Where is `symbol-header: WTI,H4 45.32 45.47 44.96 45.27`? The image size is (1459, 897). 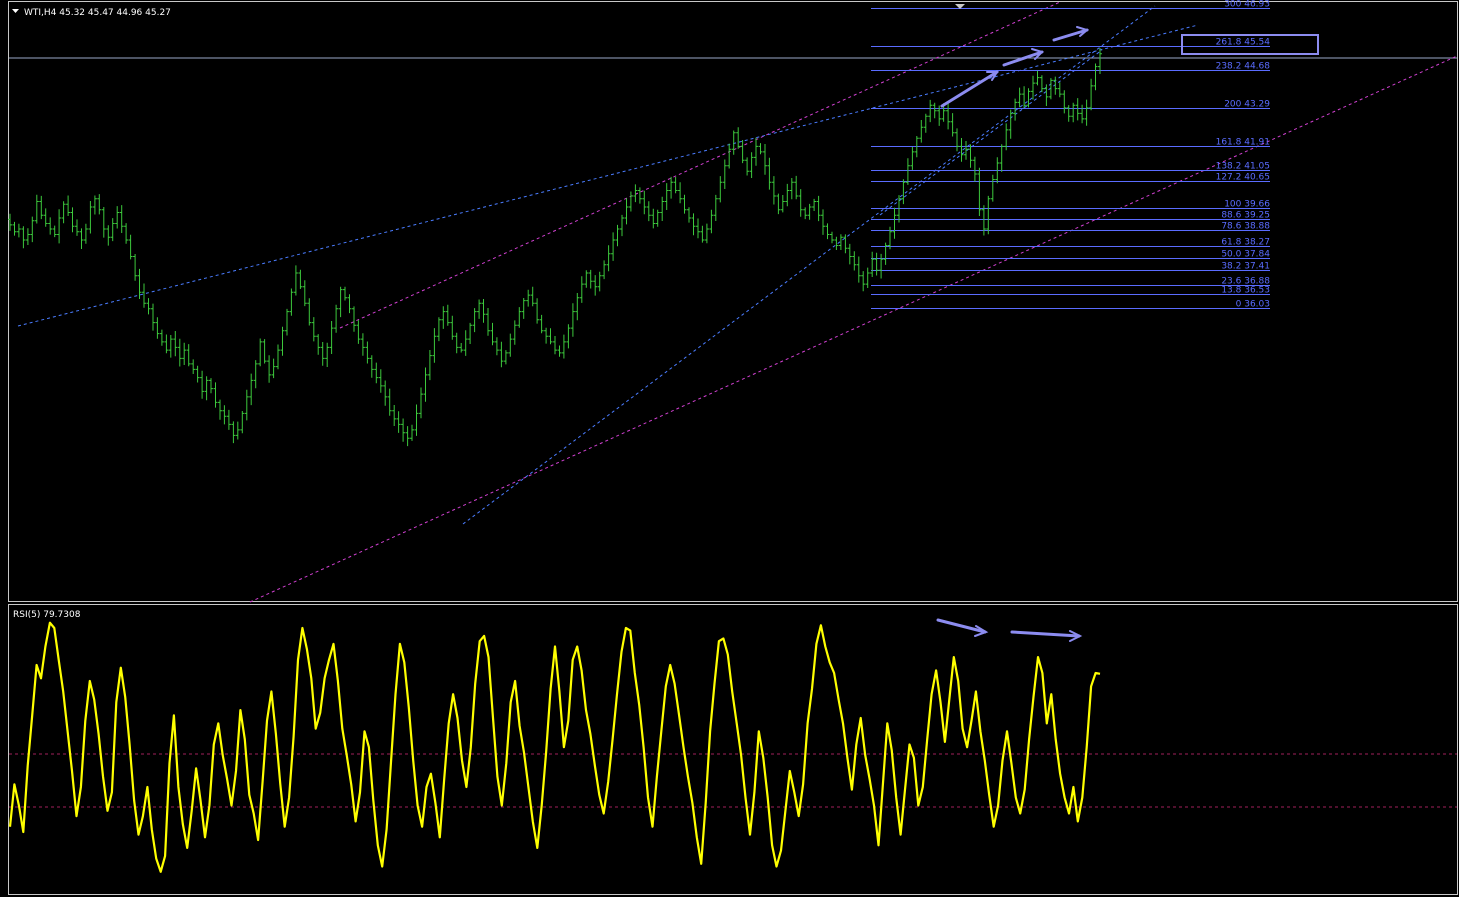 symbol-header: WTI,H4 45.32 45.47 44.96 45.27 is located at coordinates (97, 13).